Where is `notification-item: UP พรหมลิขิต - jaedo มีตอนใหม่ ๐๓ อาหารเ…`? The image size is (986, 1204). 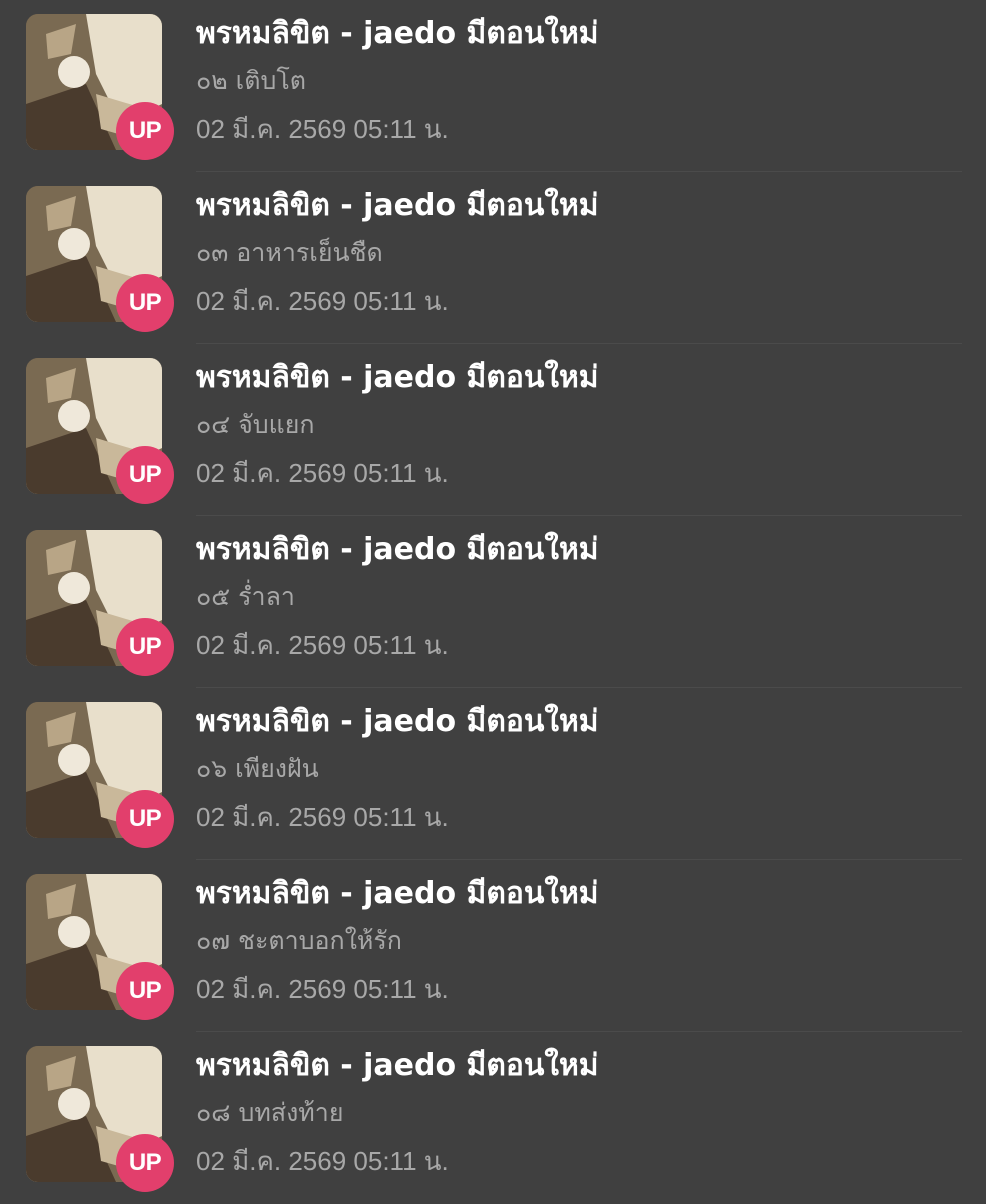
notification-item: UP พรหมลิขิต - jaedo มีตอนใหม่ ๐๓ อาหารเ… is located at coordinates (493, 258).